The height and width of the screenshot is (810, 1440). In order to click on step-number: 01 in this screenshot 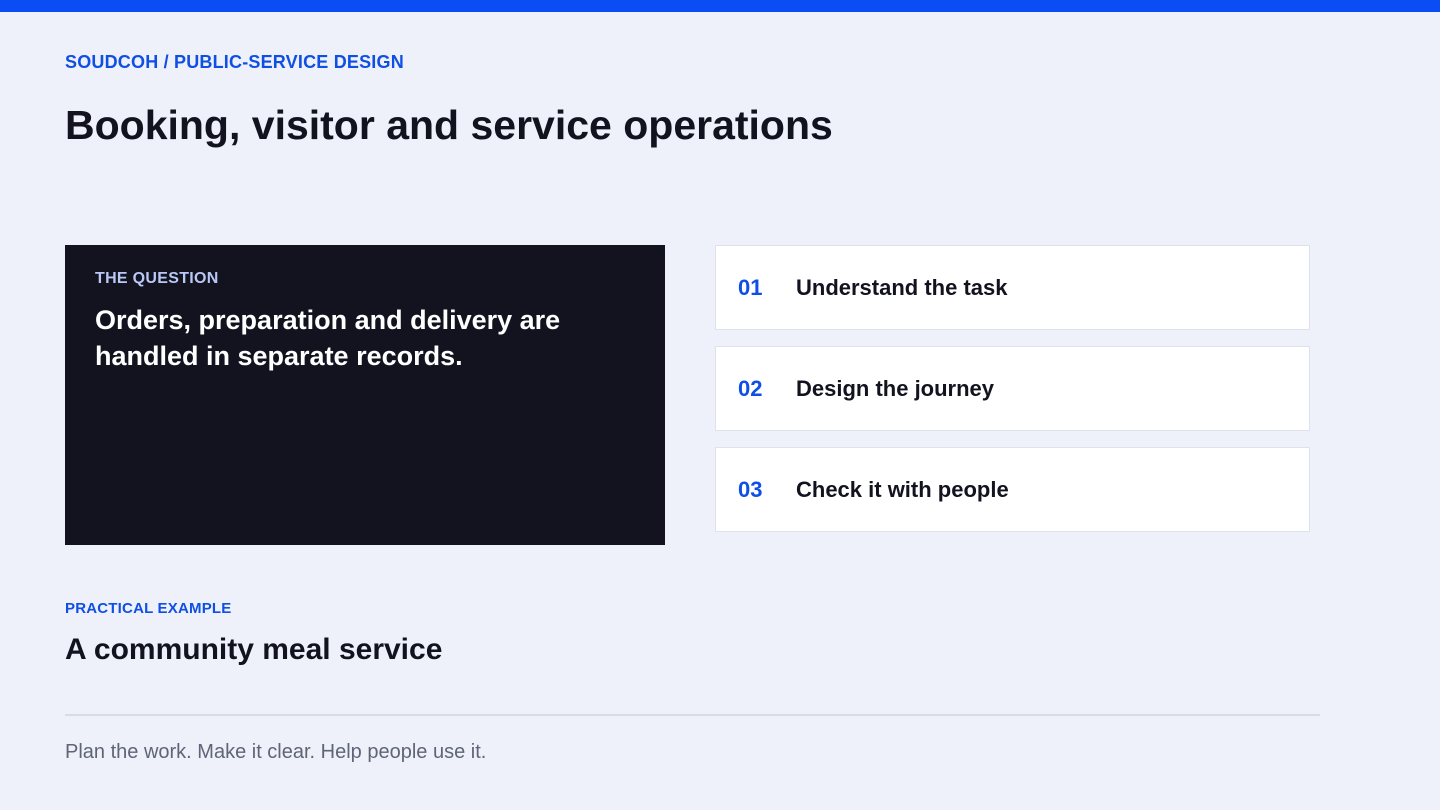, I will do `click(750, 287)`.